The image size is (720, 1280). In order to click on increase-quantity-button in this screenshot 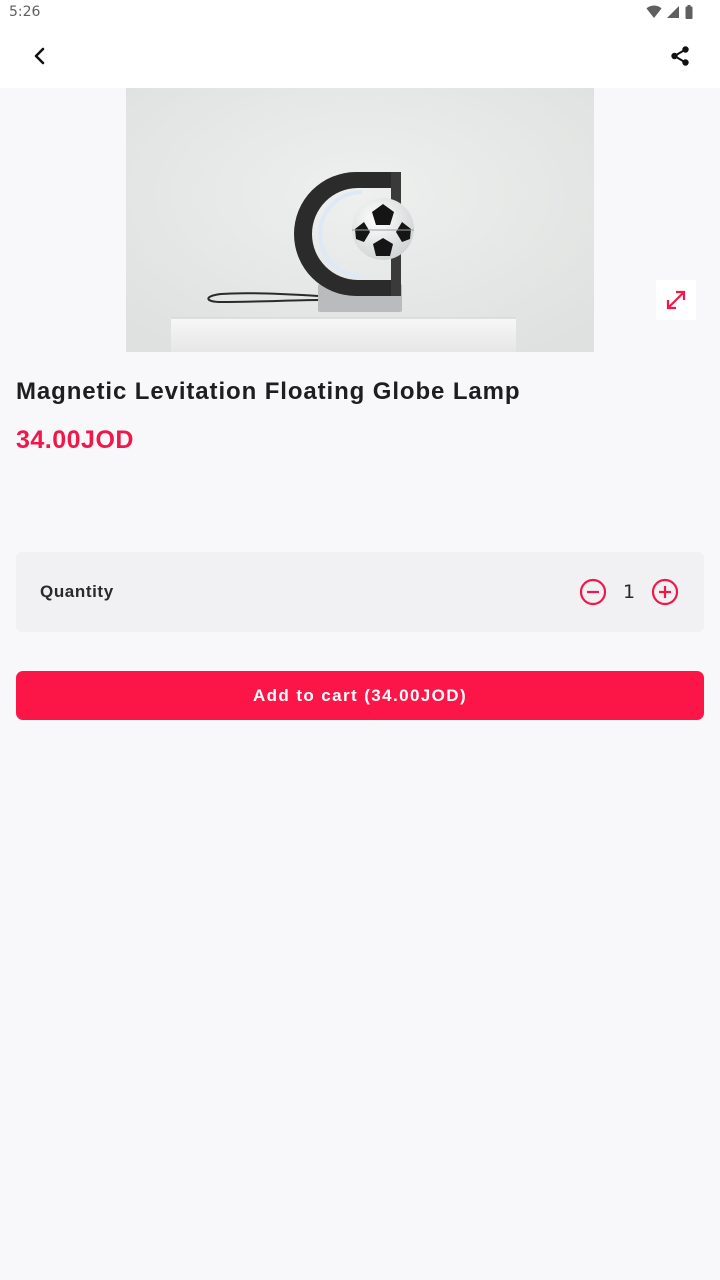, I will do `click(665, 592)`.